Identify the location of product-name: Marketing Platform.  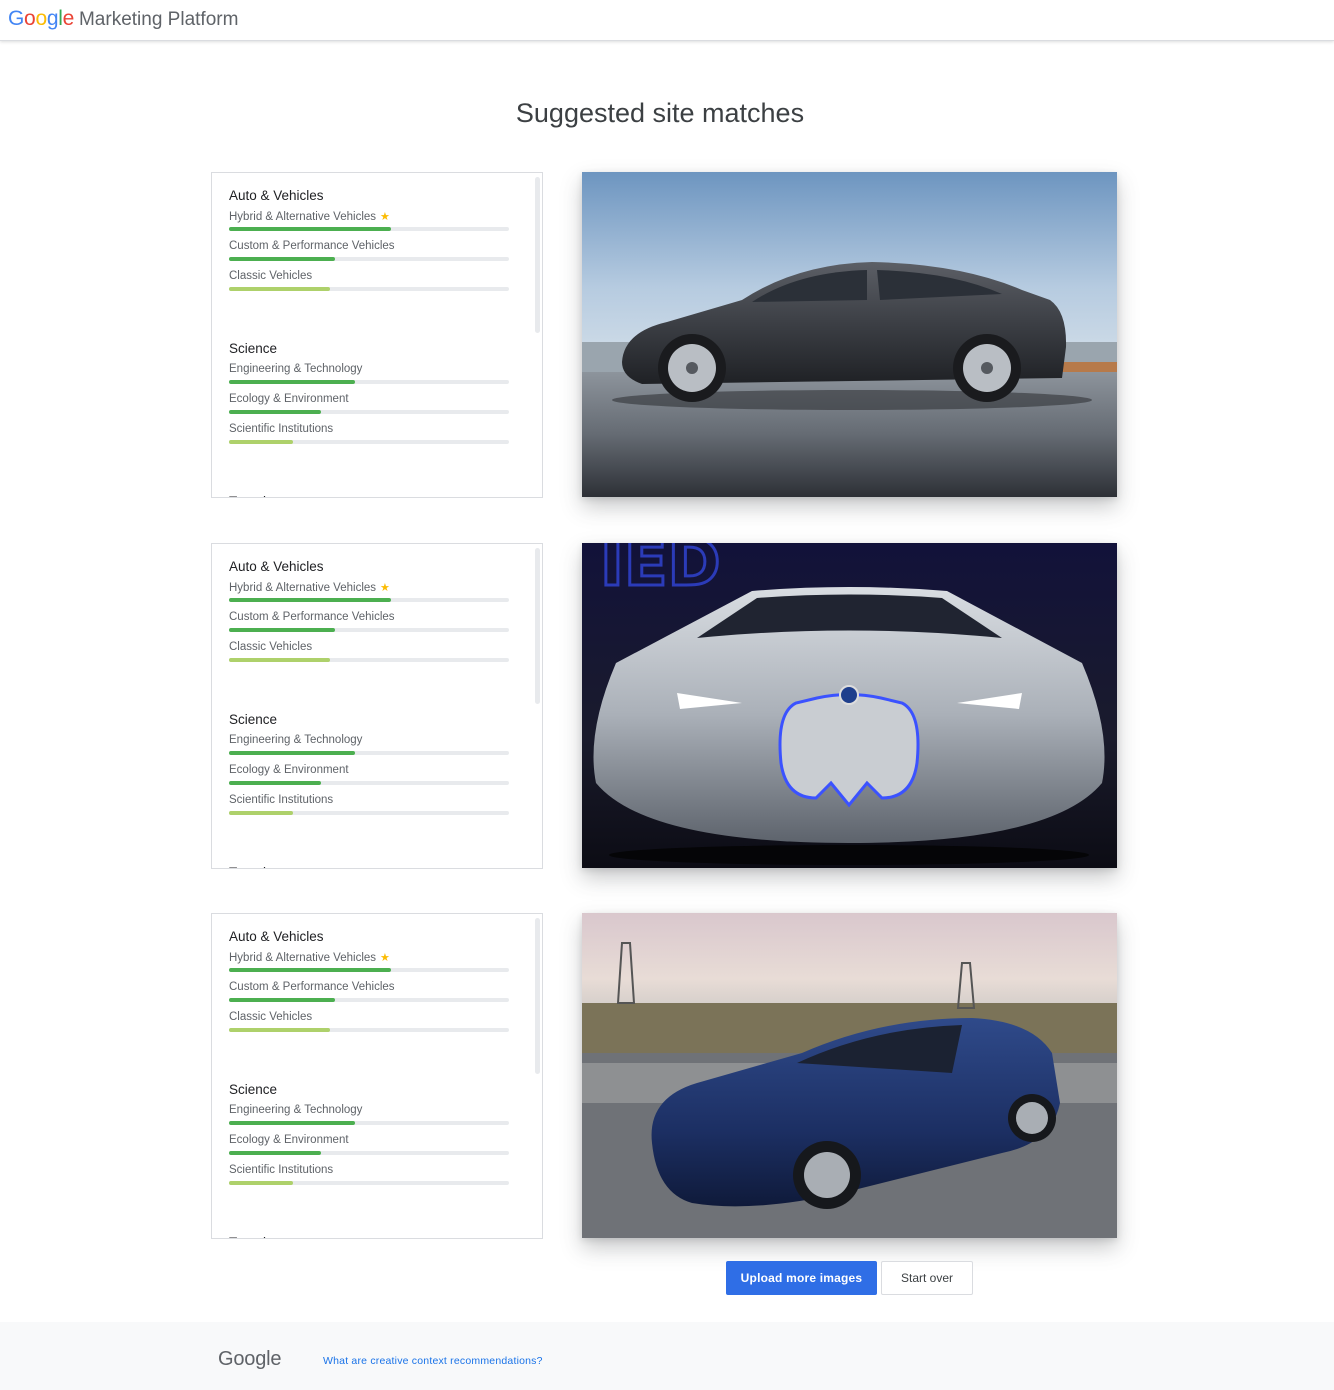
(158, 19).